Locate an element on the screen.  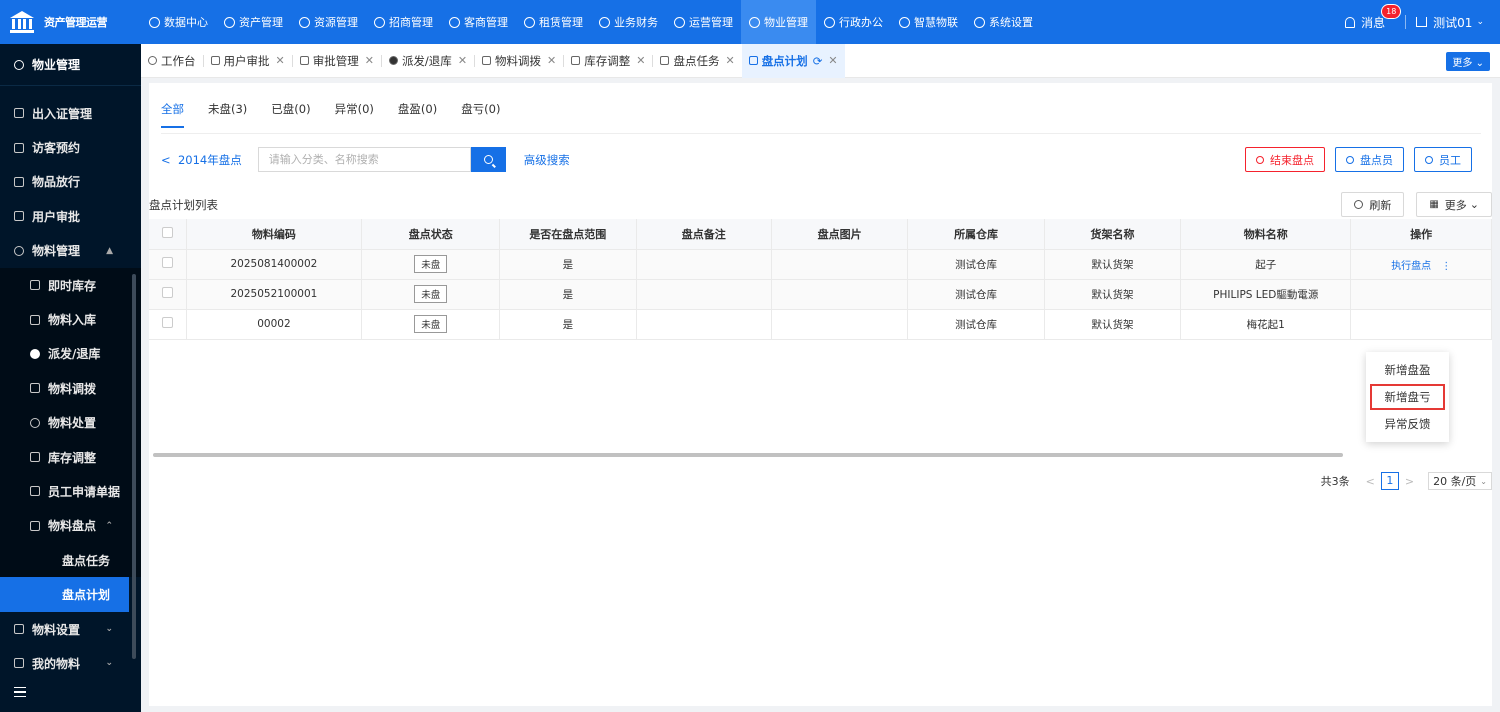
execute-inventory-link: 执行盘点 is located at coordinates (1411, 266).